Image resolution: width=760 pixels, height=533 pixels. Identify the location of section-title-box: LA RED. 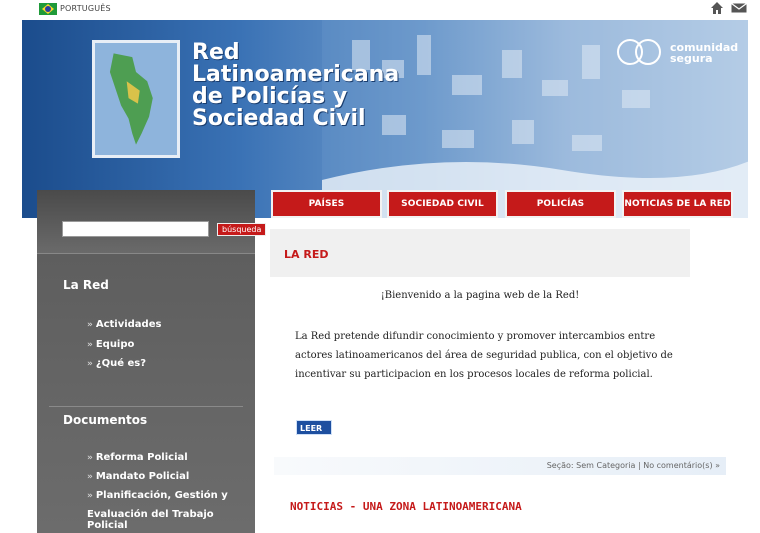
(480, 253).